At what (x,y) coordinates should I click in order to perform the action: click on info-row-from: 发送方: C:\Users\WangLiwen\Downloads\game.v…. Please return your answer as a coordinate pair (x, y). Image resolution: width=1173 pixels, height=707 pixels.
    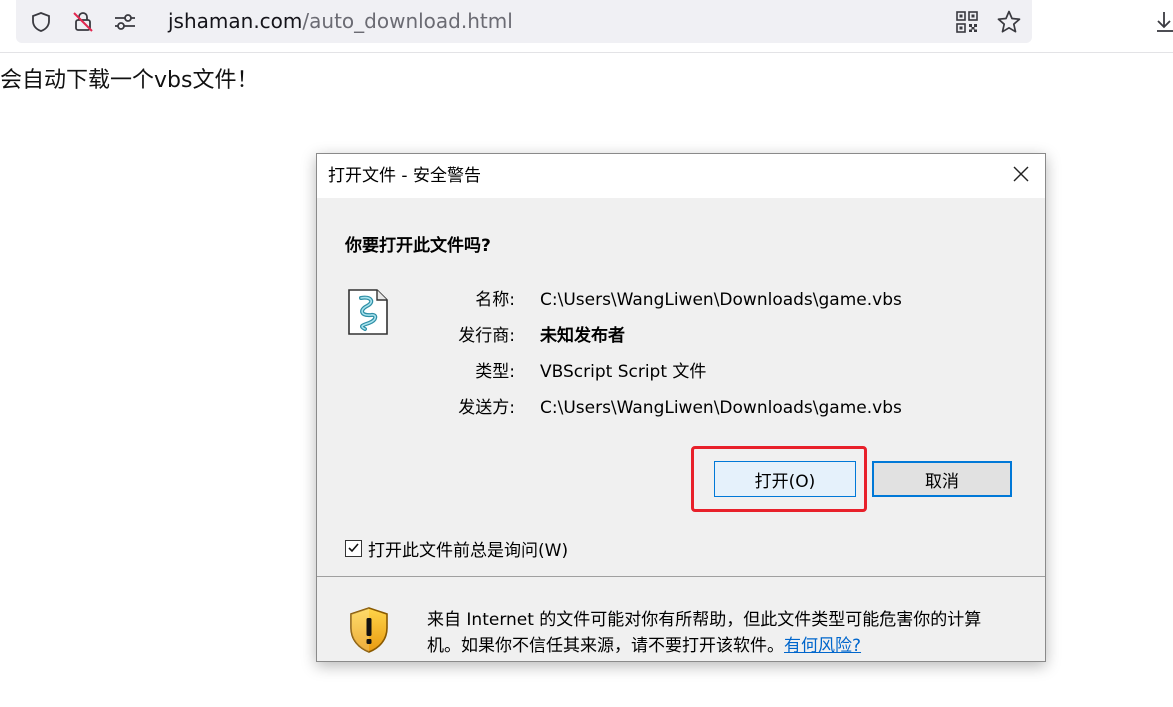
    Looking at the image, I should click on (677, 408).